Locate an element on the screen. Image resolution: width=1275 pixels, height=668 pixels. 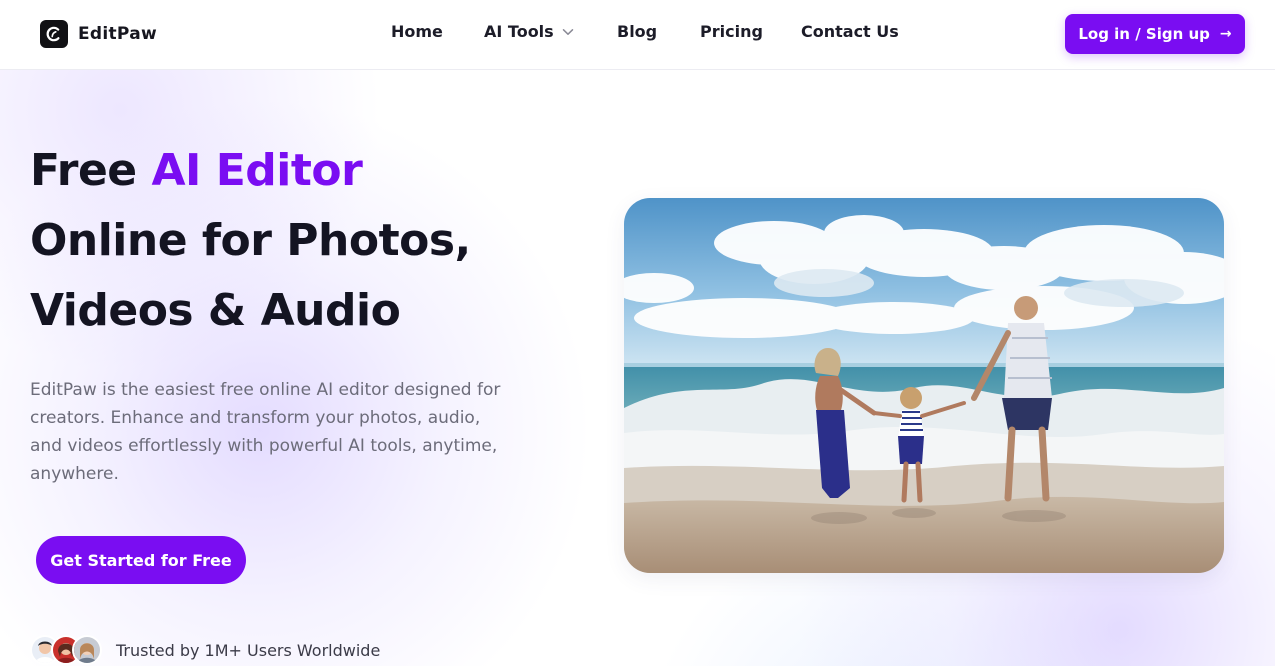
nav-blog: Blog is located at coordinates (637, 31).